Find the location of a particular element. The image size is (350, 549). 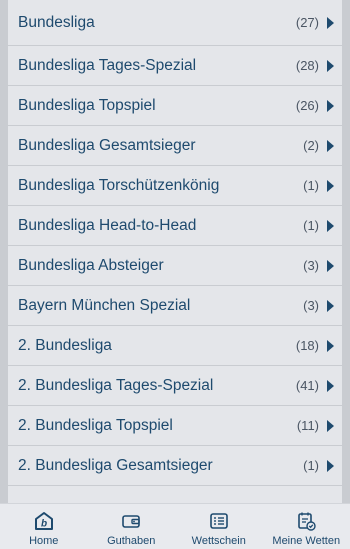

list-item-count: (28) is located at coordinates (307, 65).